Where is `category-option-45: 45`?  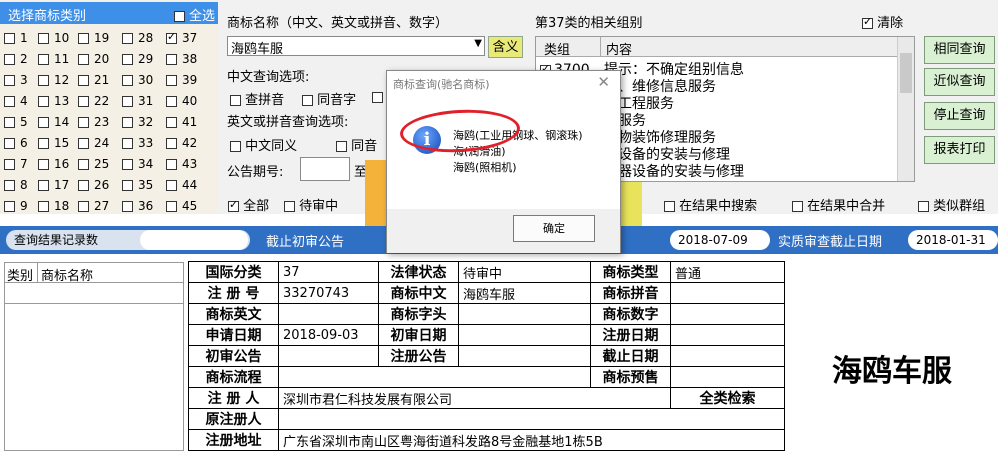 category-option-45: 45 is located at coordinates (181, 206).